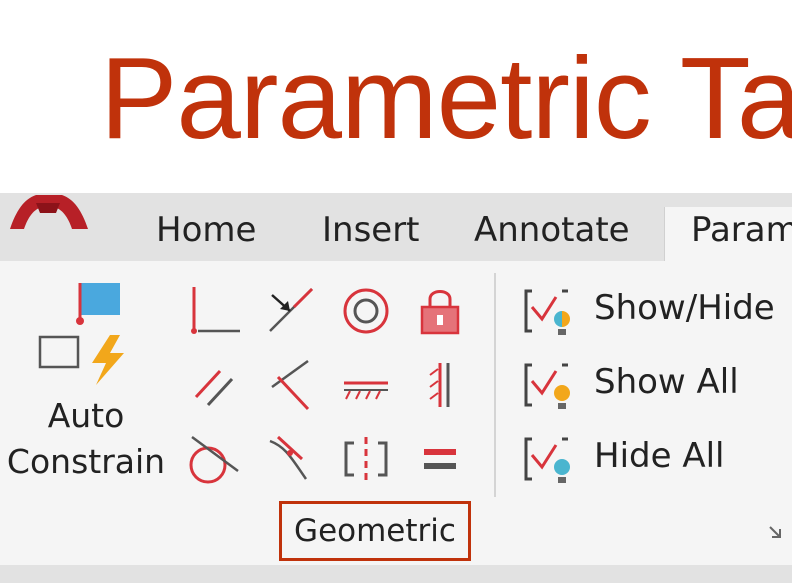  I want to click on equal-icon, so click(440, 459).